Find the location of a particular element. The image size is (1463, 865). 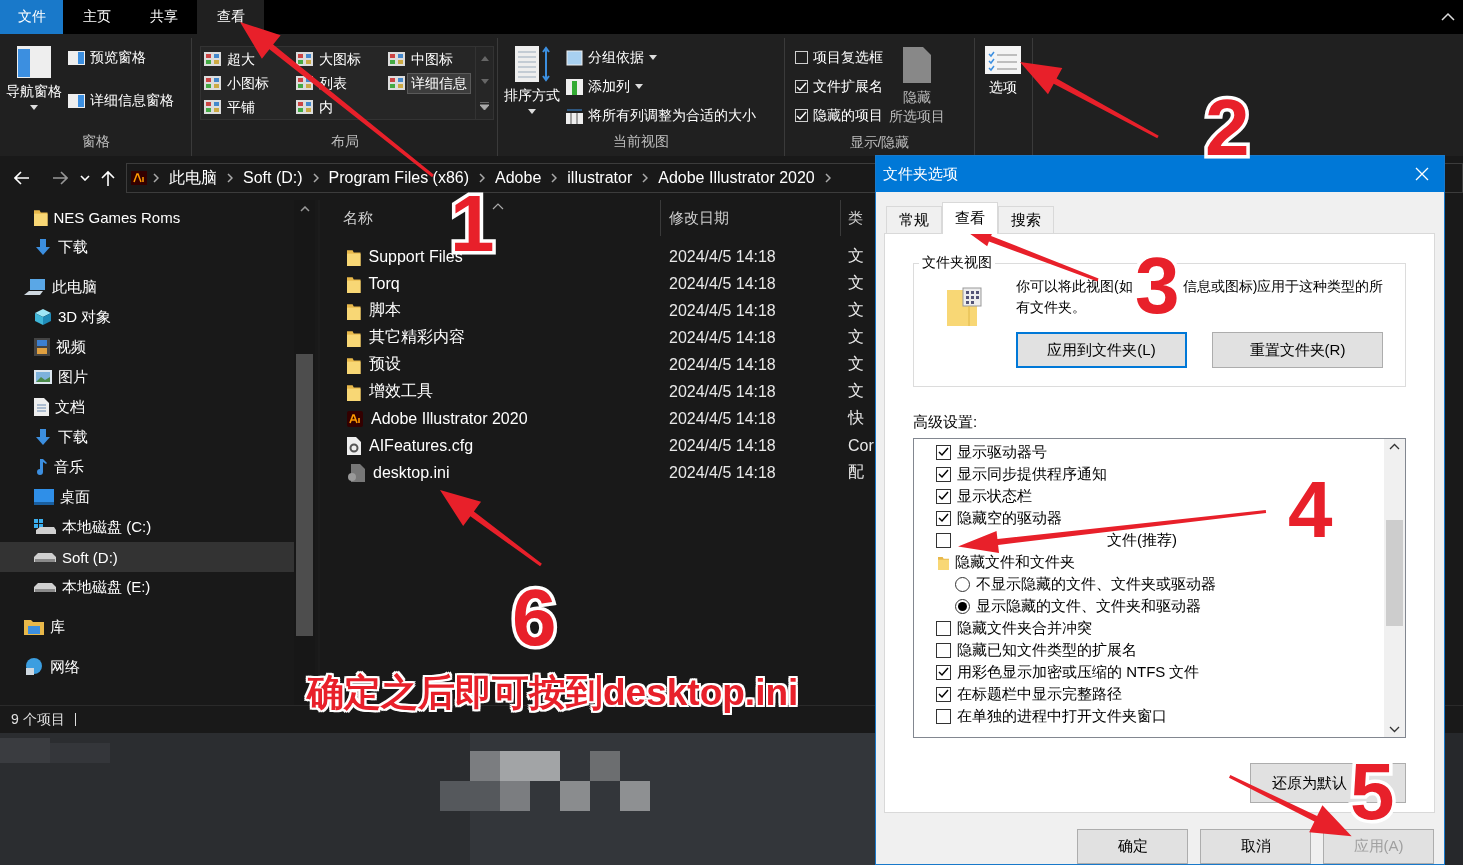

setting-item: 在单独的进程中打开文件夹窗口 is located at coordinates (1040, 716).